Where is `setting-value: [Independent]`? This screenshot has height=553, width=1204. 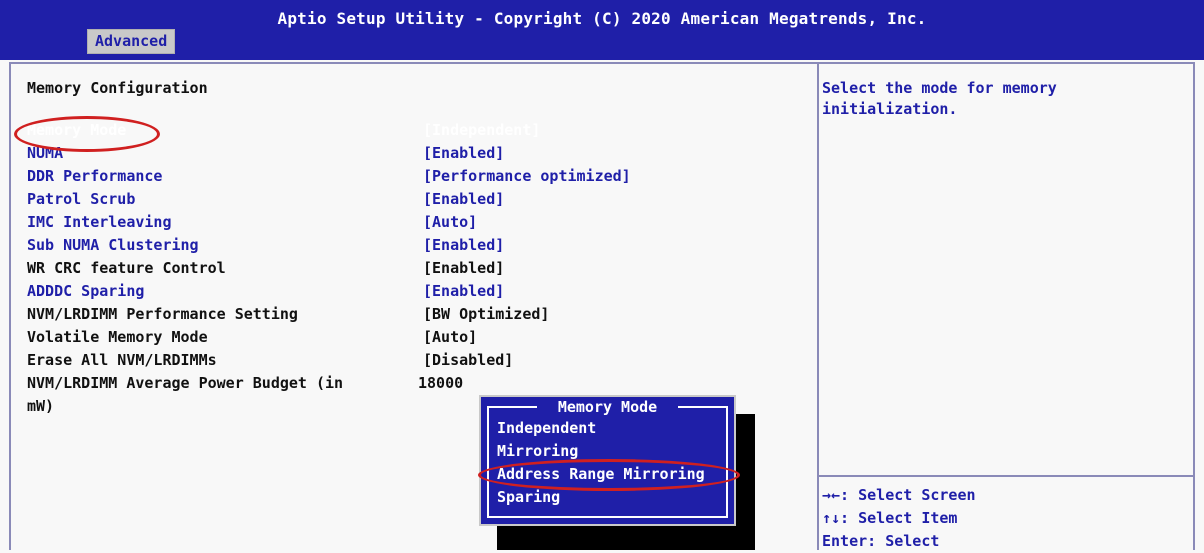
setting-value: [Independent] is located at coordinates (481, 130).